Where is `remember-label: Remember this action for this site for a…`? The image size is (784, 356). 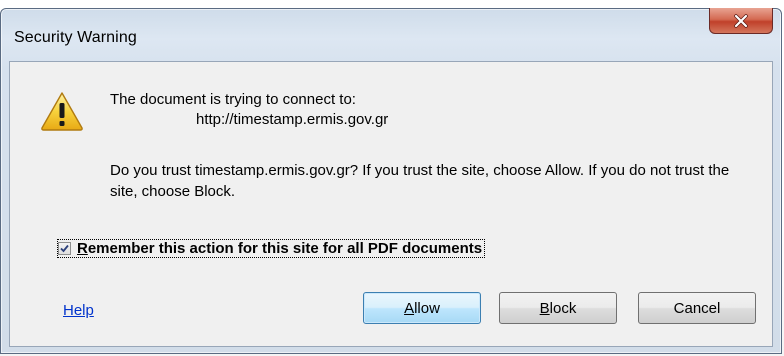 remember-label: Remember this action for this site for a… is located at coordinates (279, 248).